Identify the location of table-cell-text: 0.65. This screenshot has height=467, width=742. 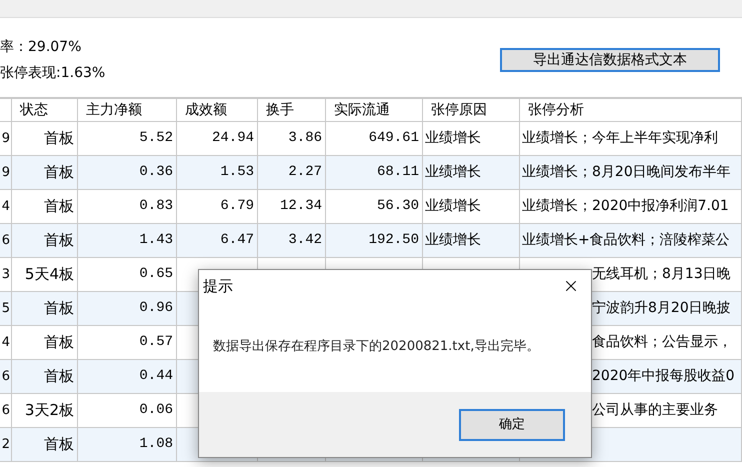
(156, 274).